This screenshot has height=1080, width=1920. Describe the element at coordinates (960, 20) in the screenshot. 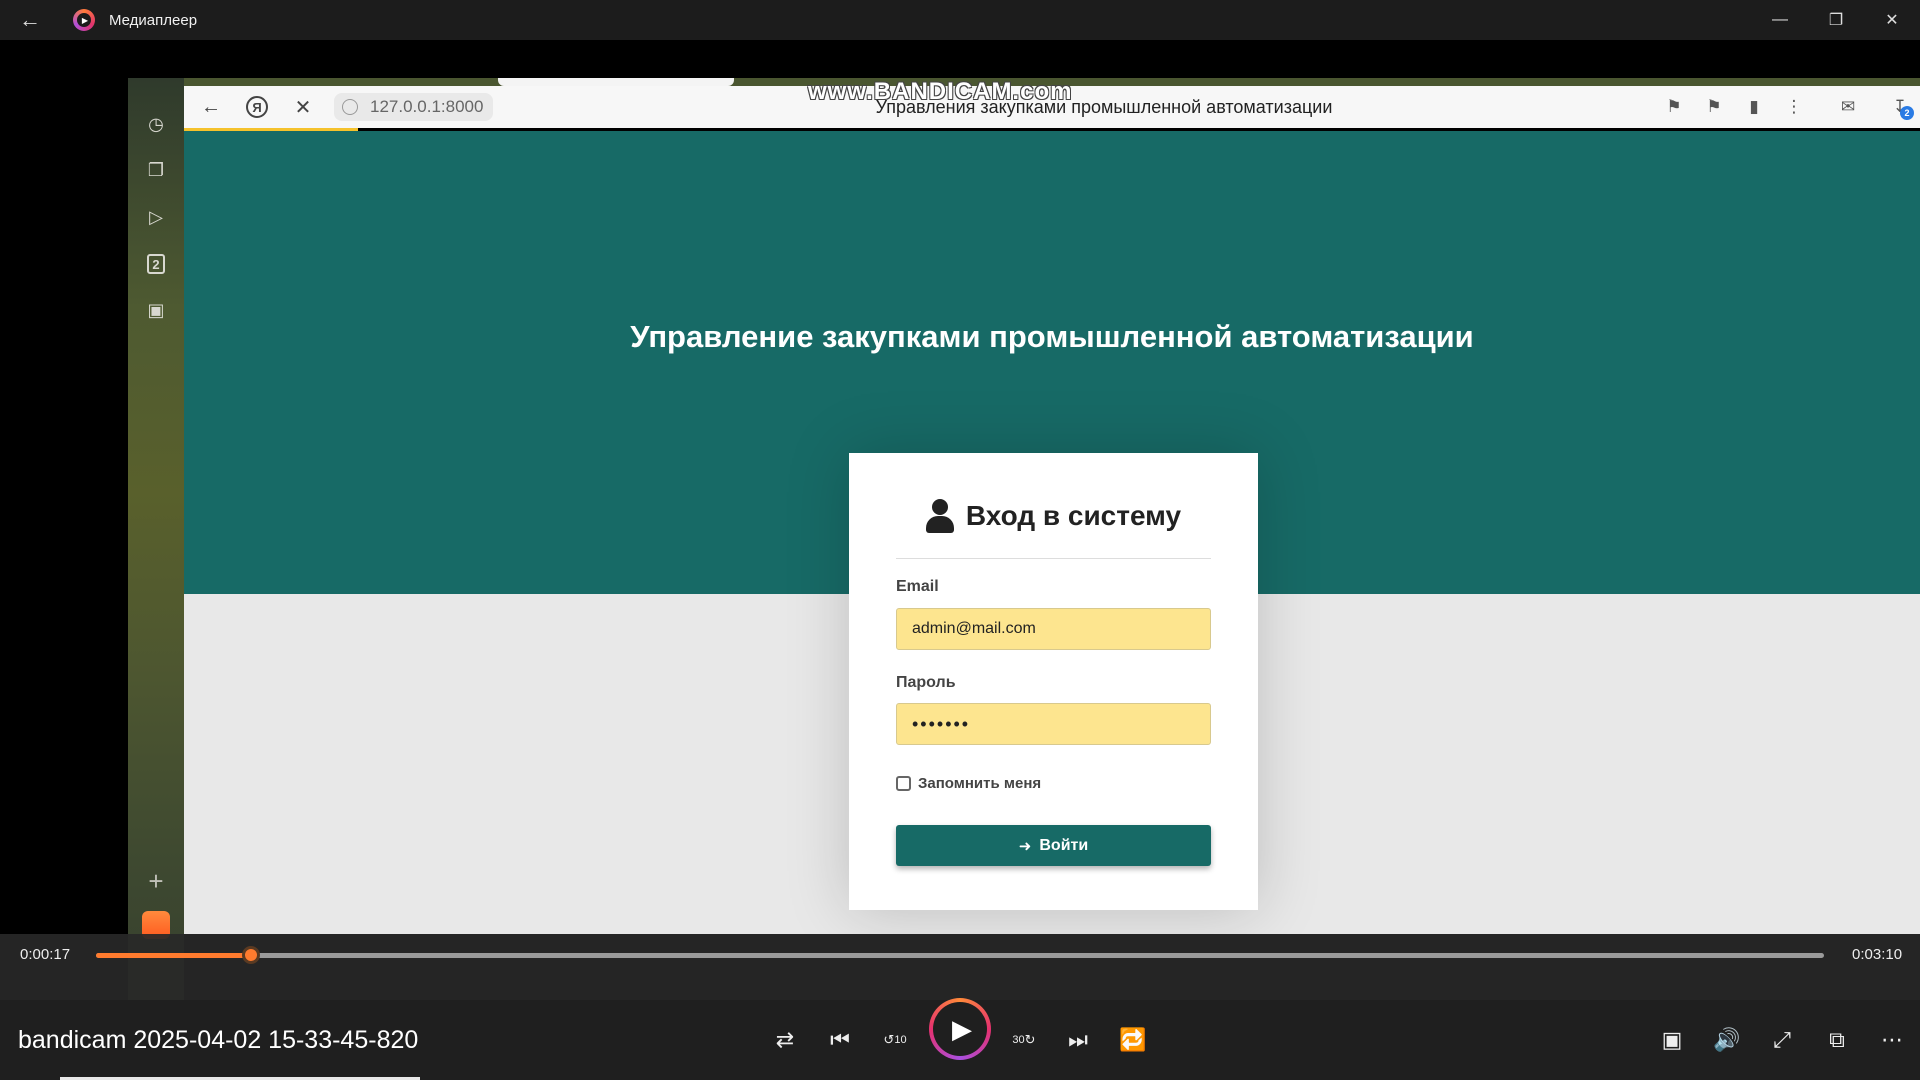

I see `title-bar: ← ▶ Медиаплеер — ❐ ✕` at that location.